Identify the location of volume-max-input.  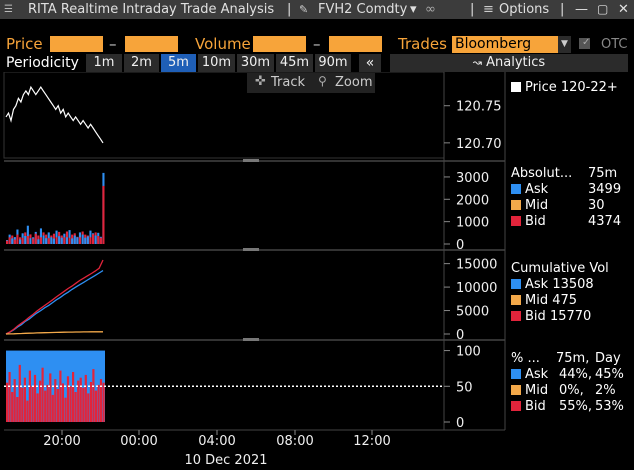
(355, 44).